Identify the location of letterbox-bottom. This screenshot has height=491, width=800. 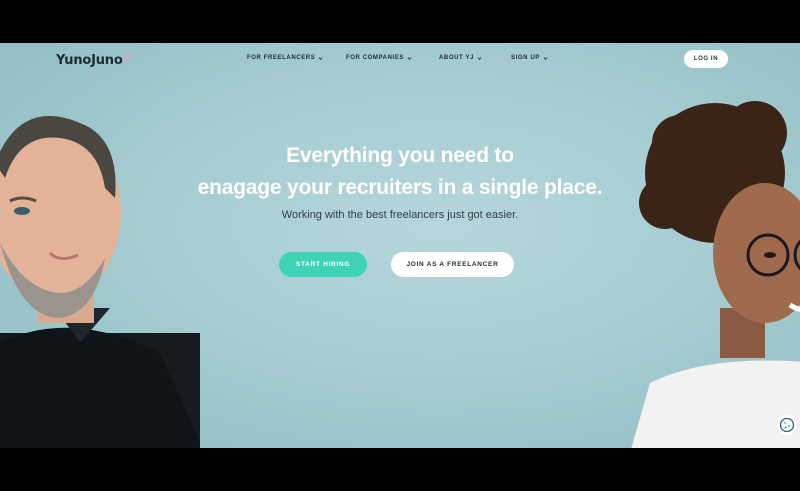
(400, 469).